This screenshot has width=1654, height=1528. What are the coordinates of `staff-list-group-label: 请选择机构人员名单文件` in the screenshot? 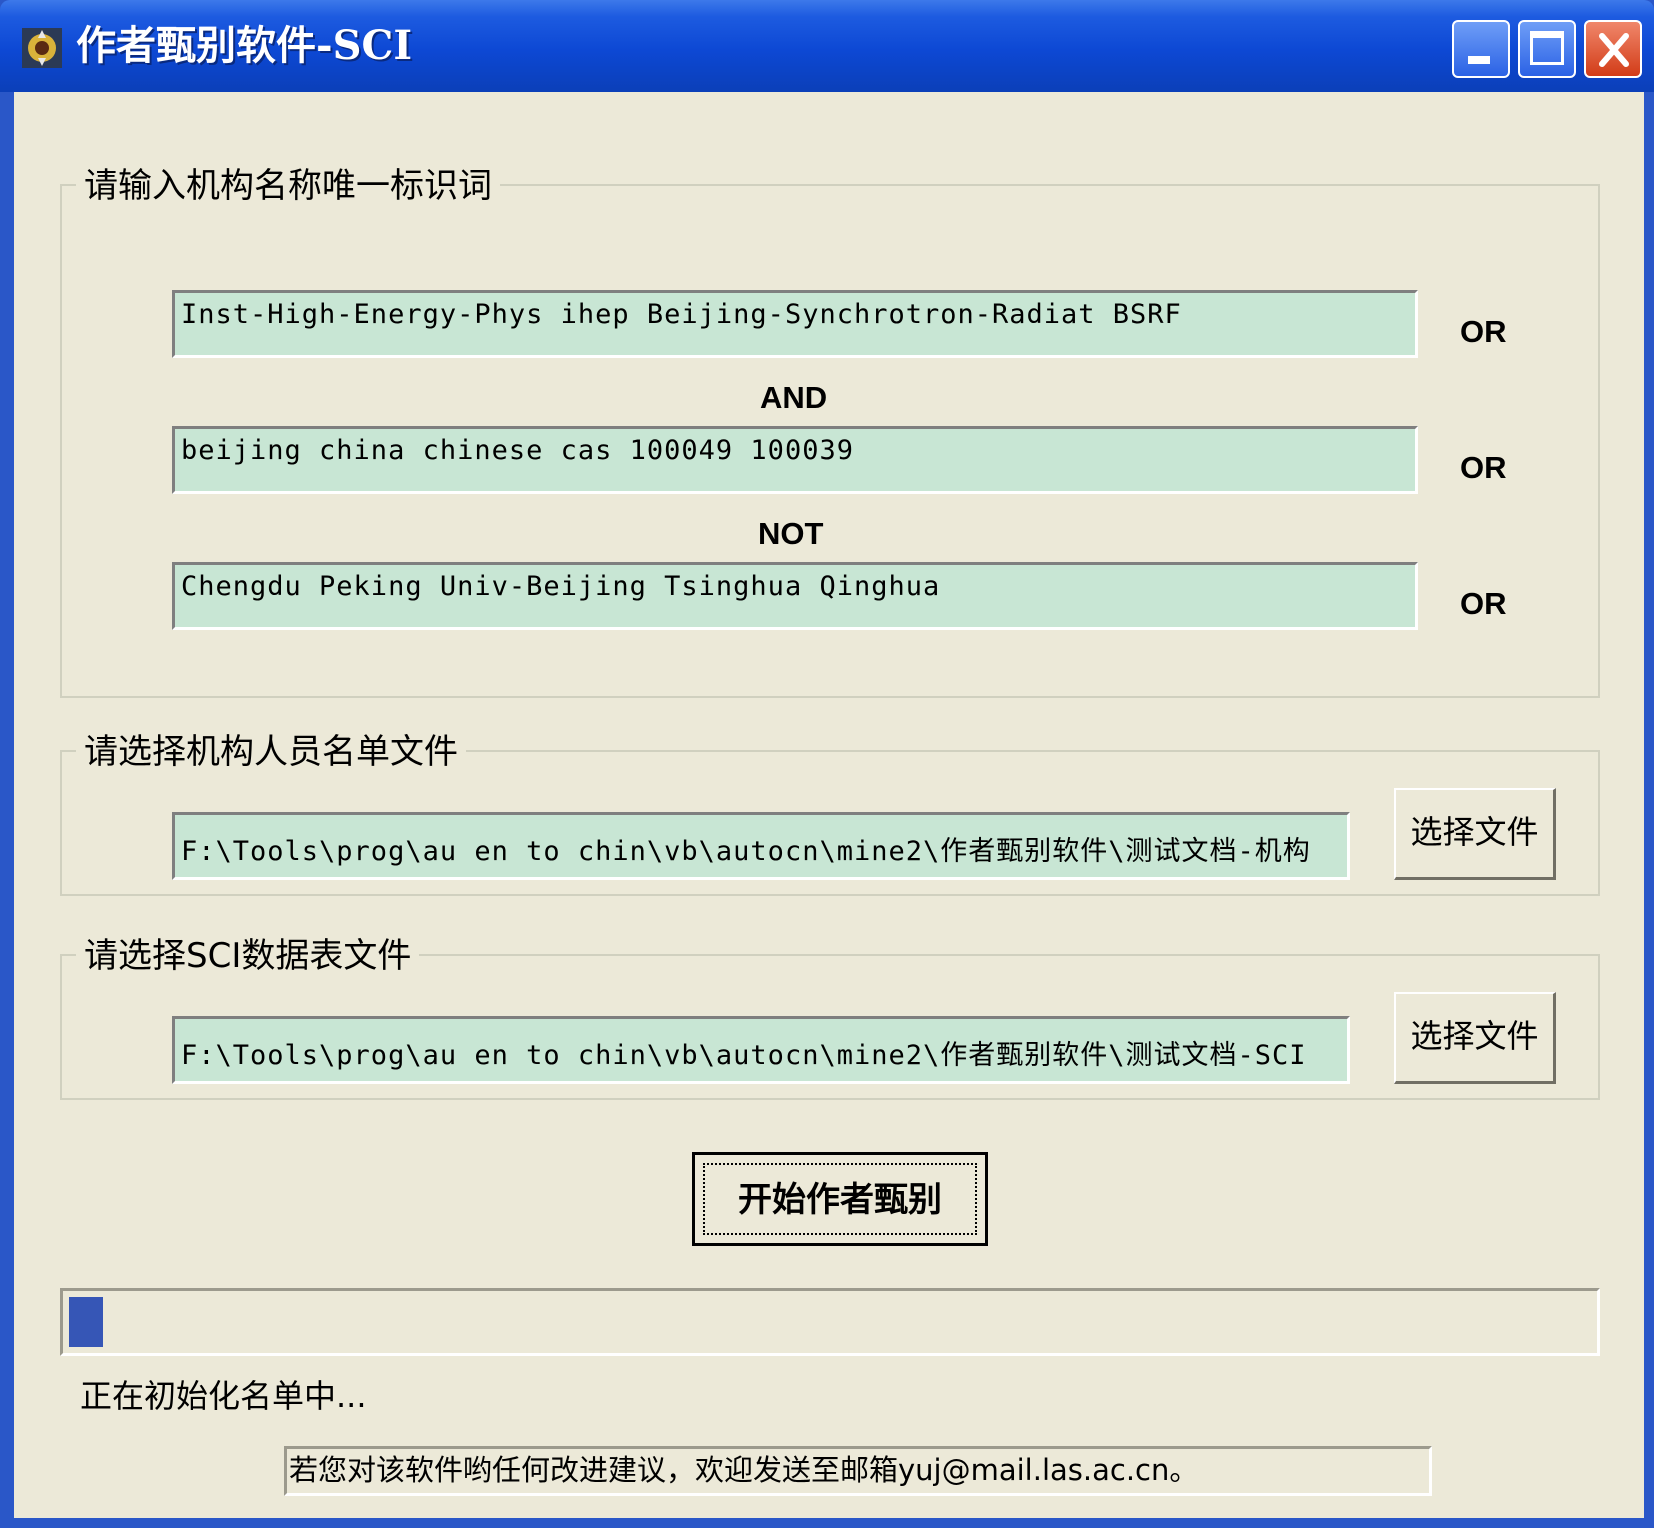 It's located at (271, 752).